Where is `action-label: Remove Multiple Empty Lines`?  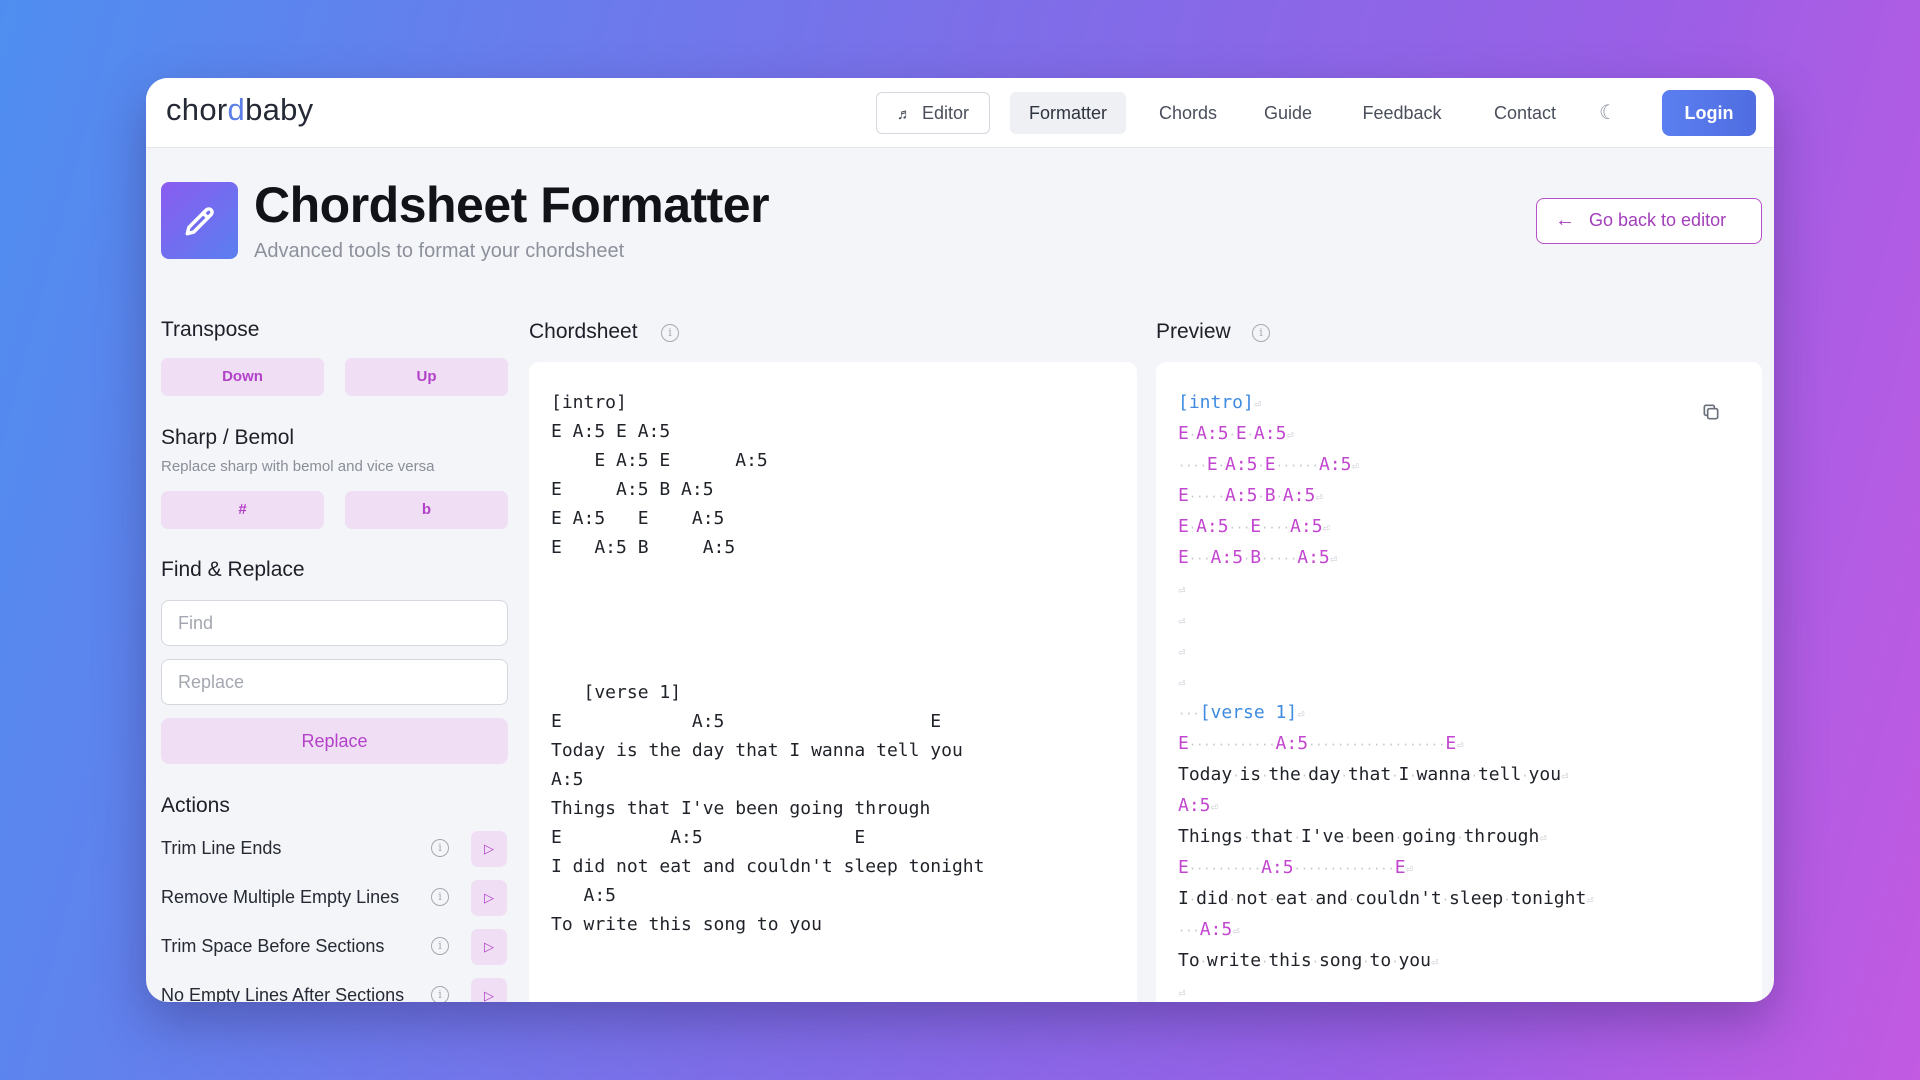
action-label: Remove Multiple Empty Lines is located at coordinates (280, 897).